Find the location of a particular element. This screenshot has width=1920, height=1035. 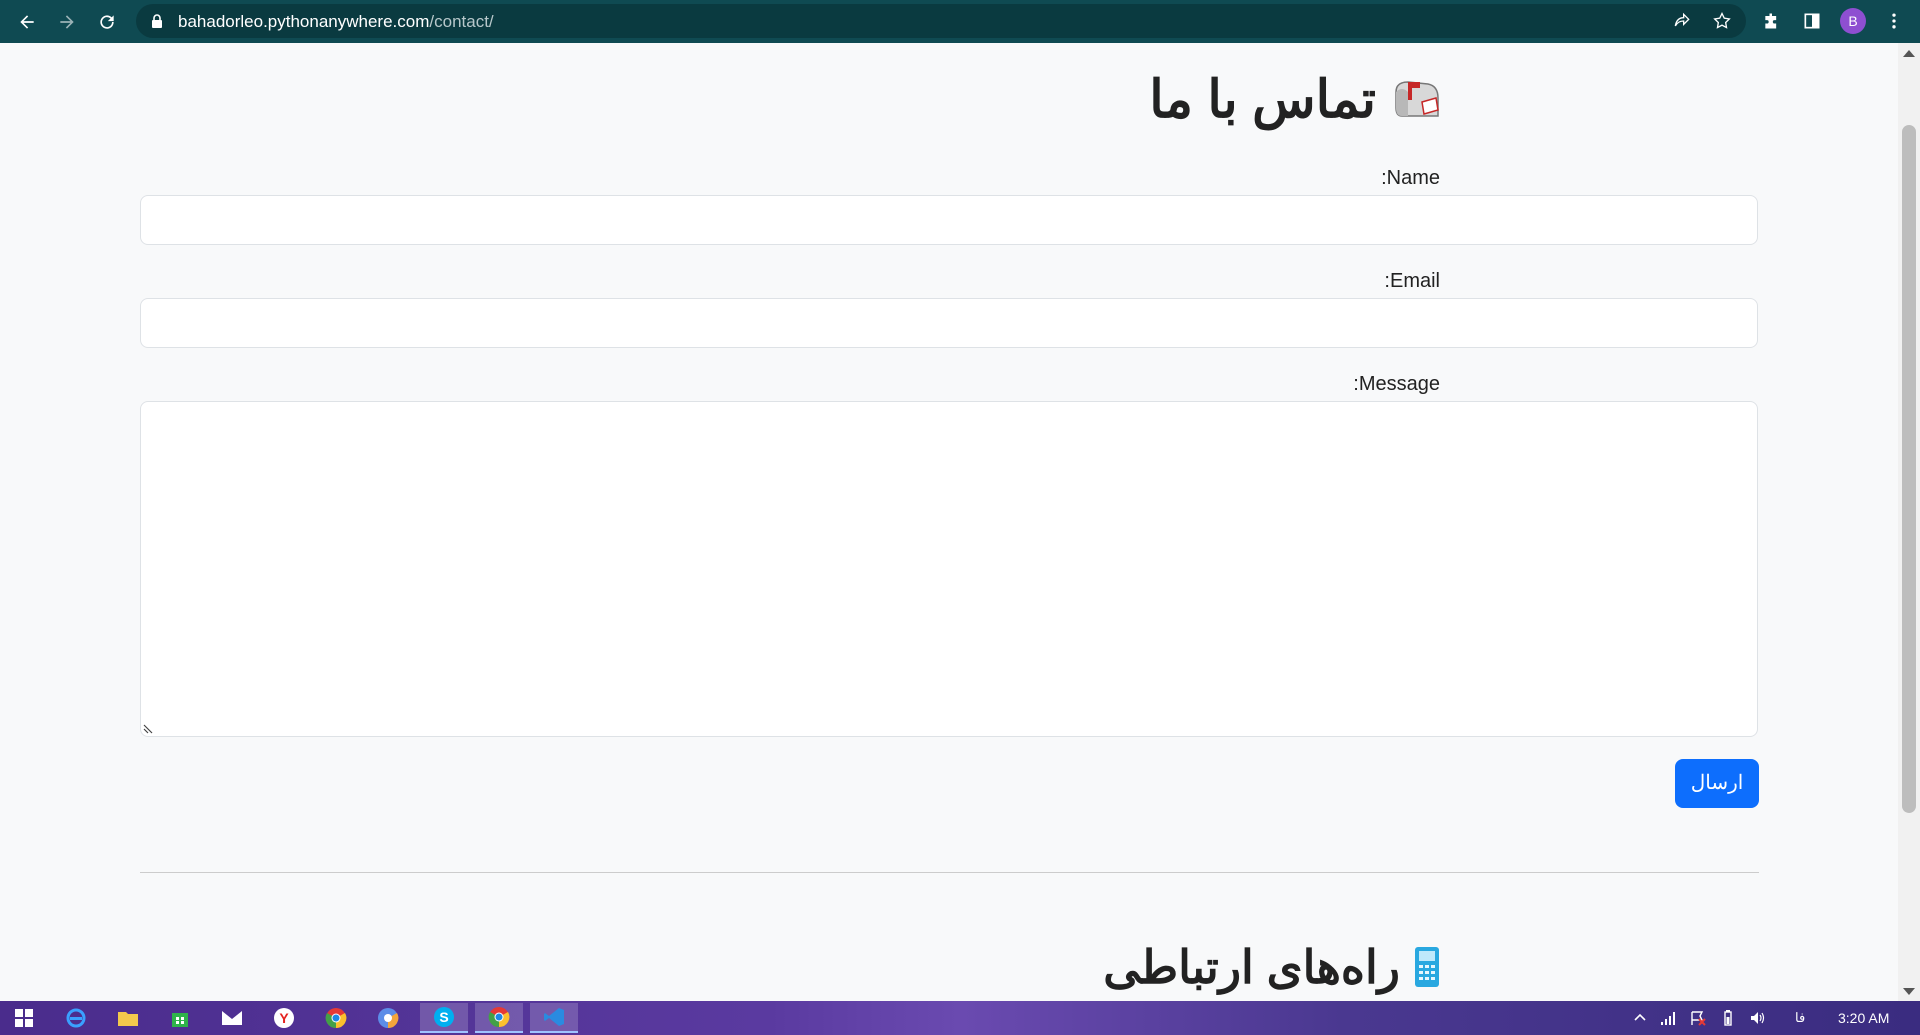

network-signal-icon is located at coordinates (1668, 1018).